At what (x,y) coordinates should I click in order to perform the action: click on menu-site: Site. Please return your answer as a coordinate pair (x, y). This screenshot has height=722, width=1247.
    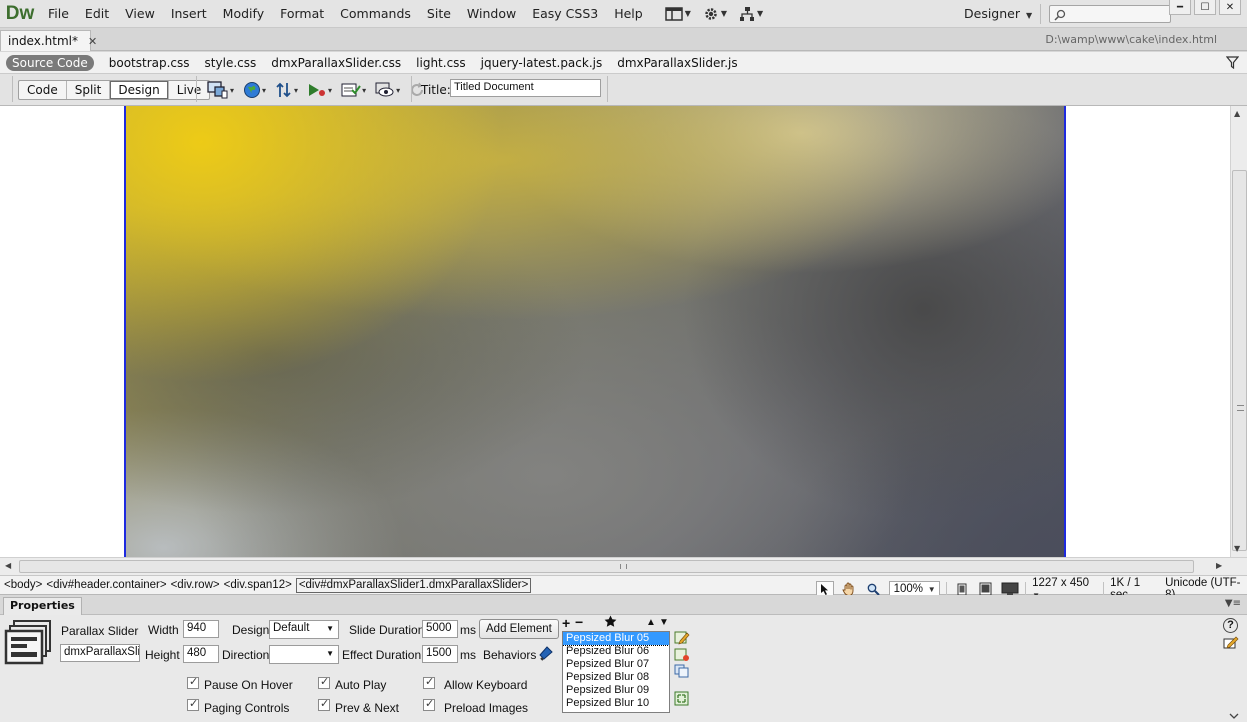
    Looking at the image, I should click on (439, 14).